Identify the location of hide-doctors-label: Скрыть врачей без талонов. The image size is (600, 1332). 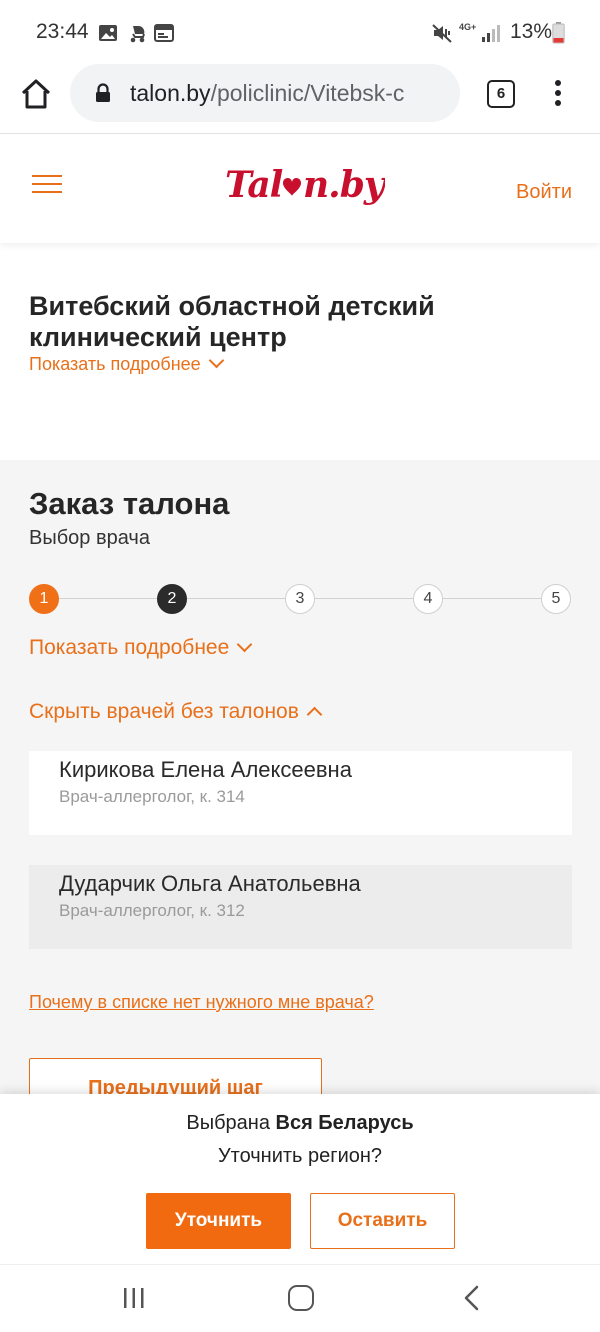
(164, 711).